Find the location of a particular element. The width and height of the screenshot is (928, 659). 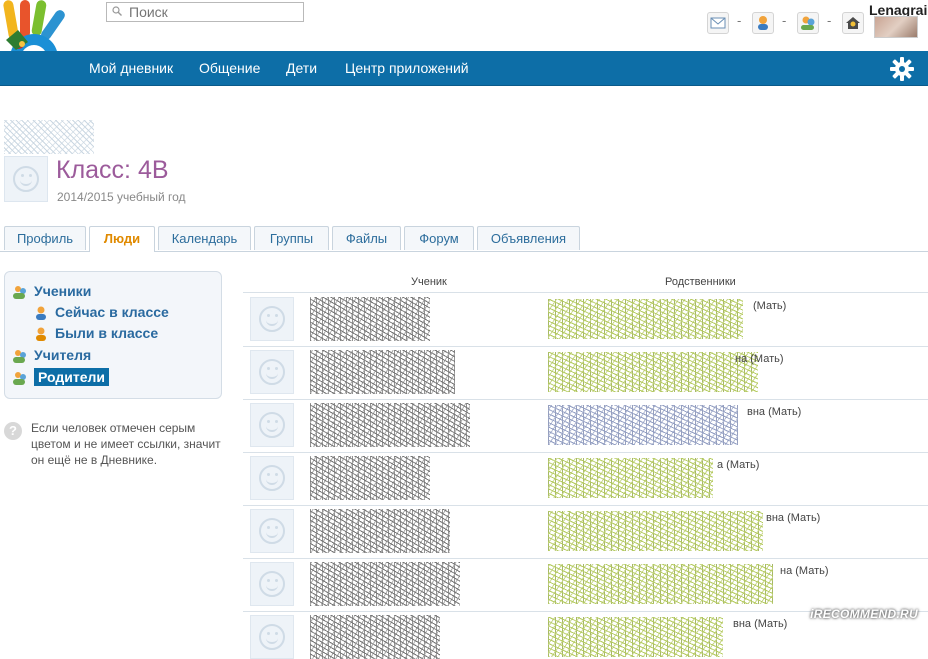

obscured-school-name is located at coordinates (49, 137).